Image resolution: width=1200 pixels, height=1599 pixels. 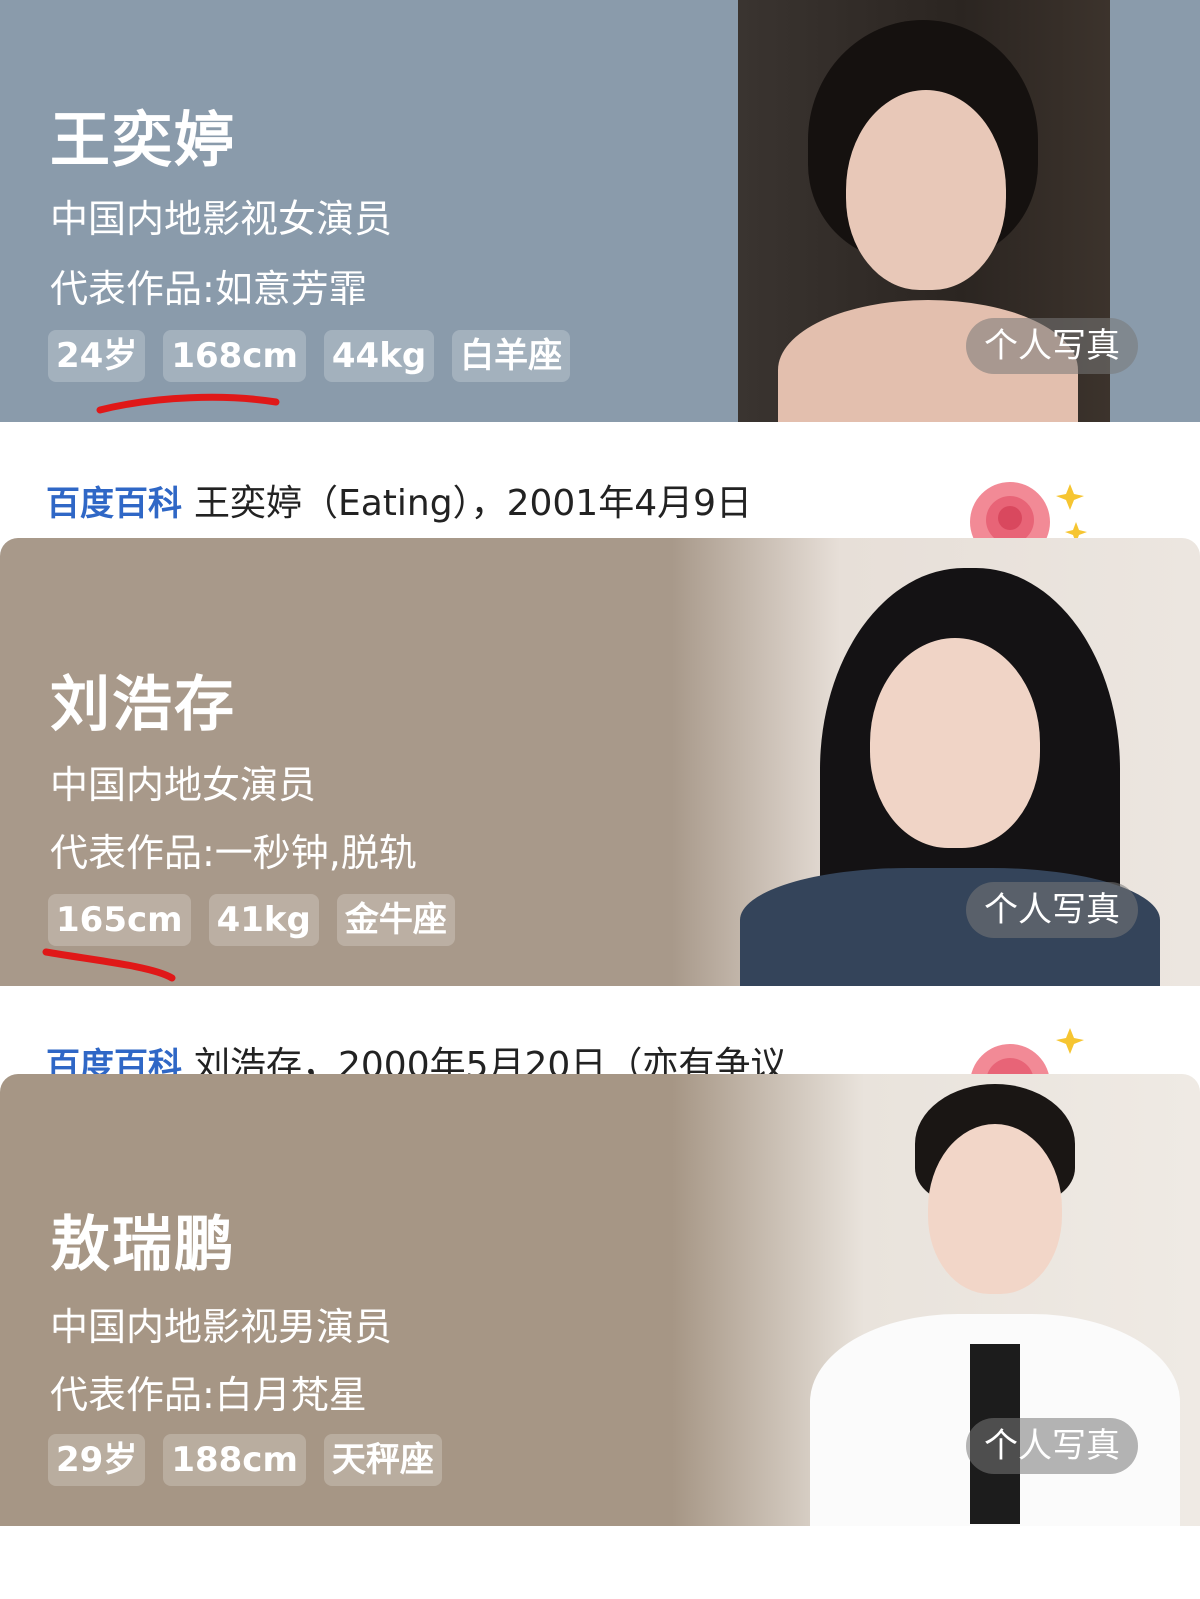 What do you see at coordinates (234, 356) in the screenshot?
I see `tag-height: 168cm` at bounding box center [234, 356].